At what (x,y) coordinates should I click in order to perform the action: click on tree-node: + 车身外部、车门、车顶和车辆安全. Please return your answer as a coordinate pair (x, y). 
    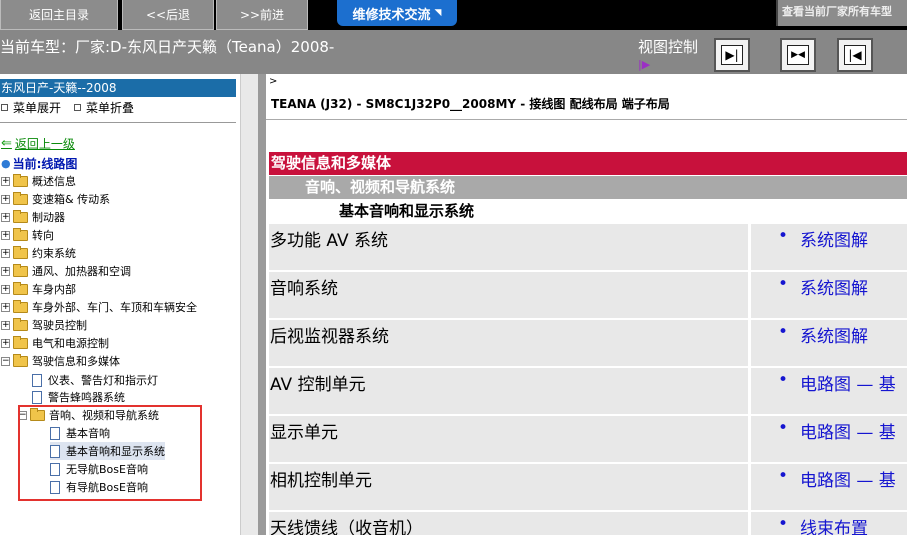
    Looking at the image, I should click on (99, 307).